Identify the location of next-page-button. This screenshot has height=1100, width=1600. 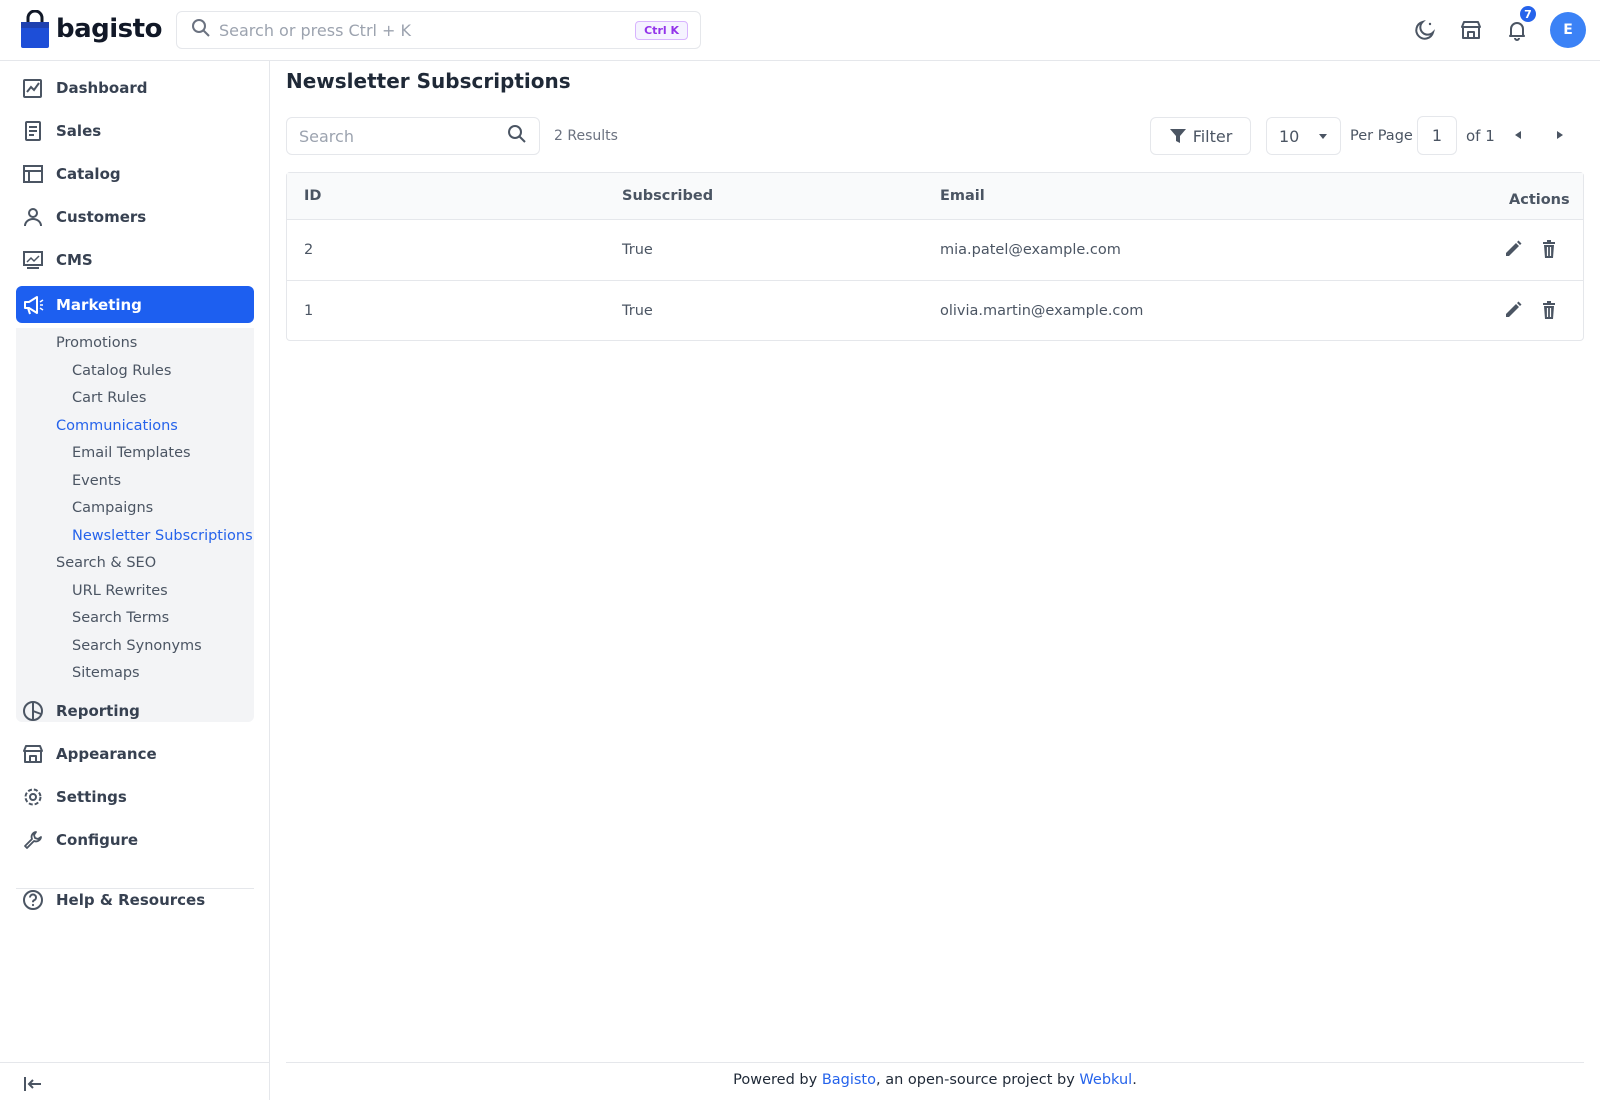
(1560, 136).